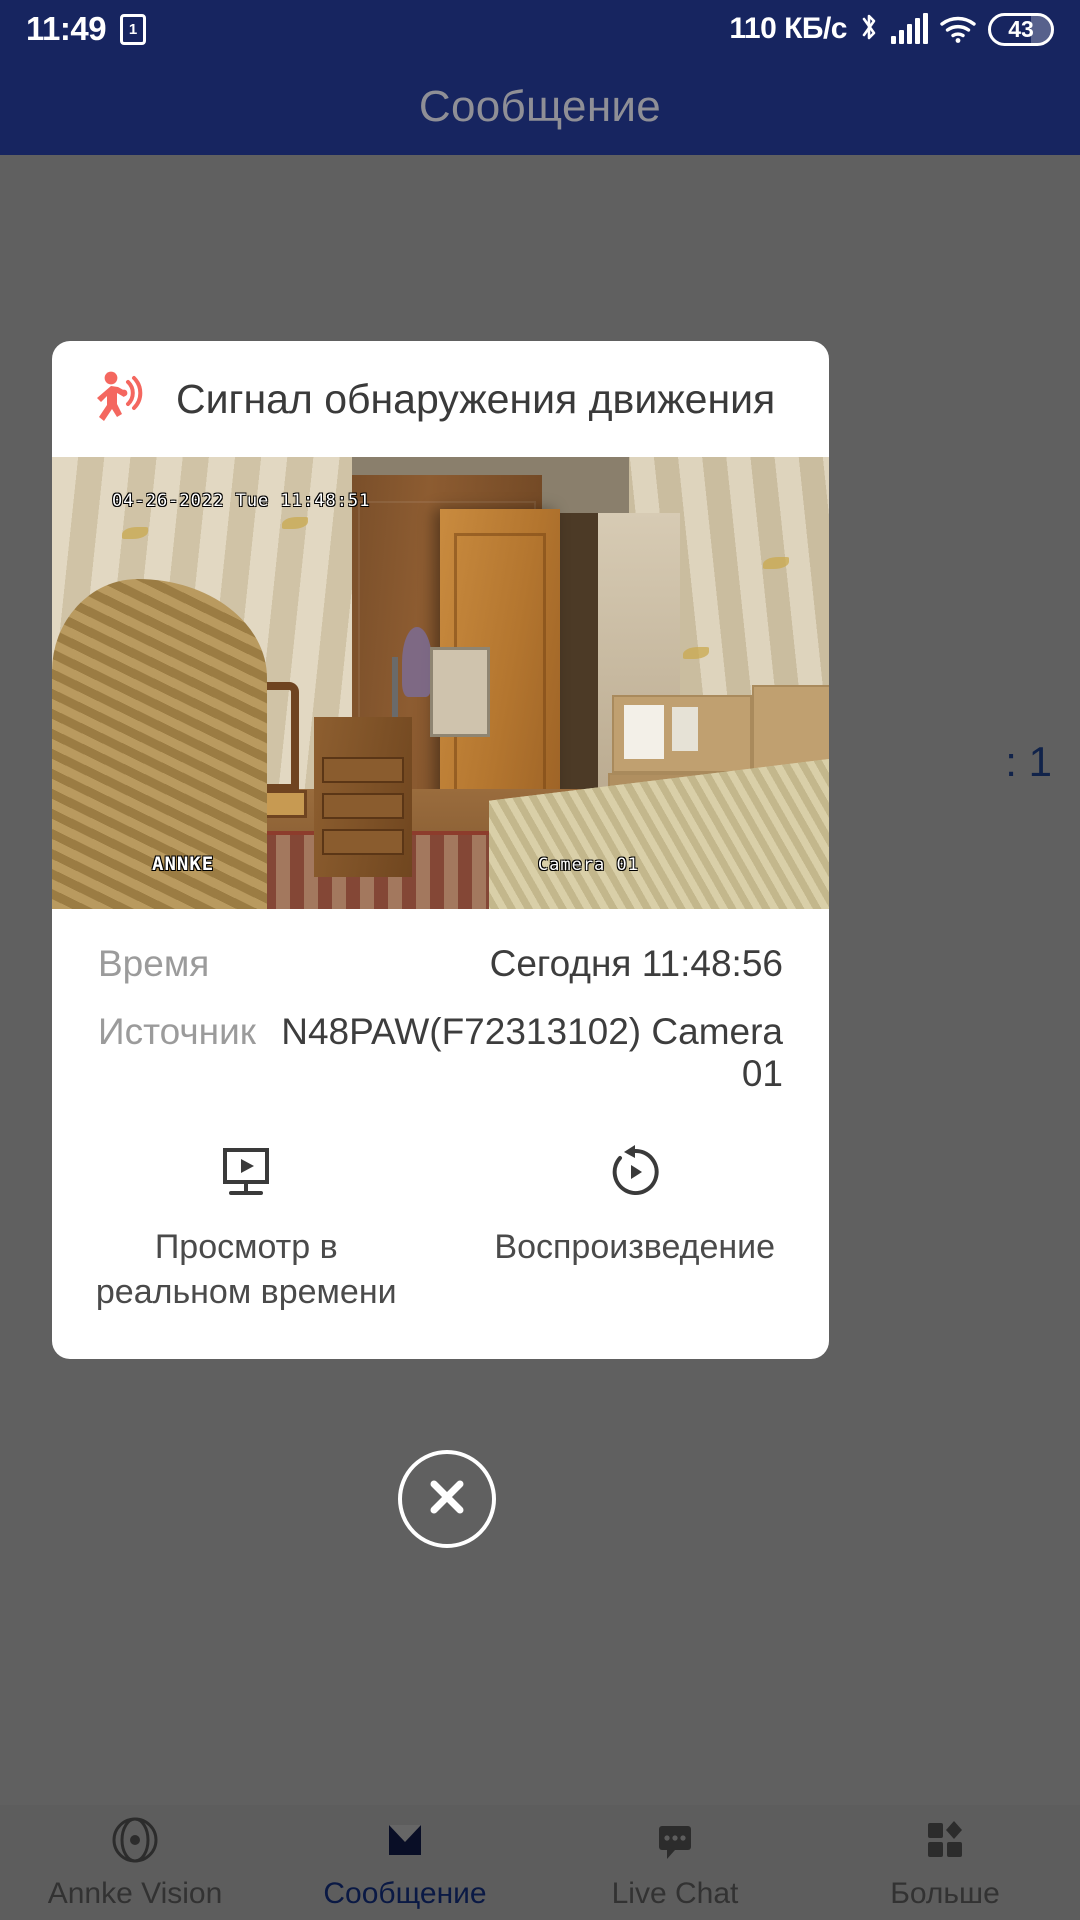 This screenshot has width=1080, height=1920. What do you see at coordinates (246, 1172) in the screenshot?
I see `live-view-monitor-icon` at bounding box center [246, 1172].